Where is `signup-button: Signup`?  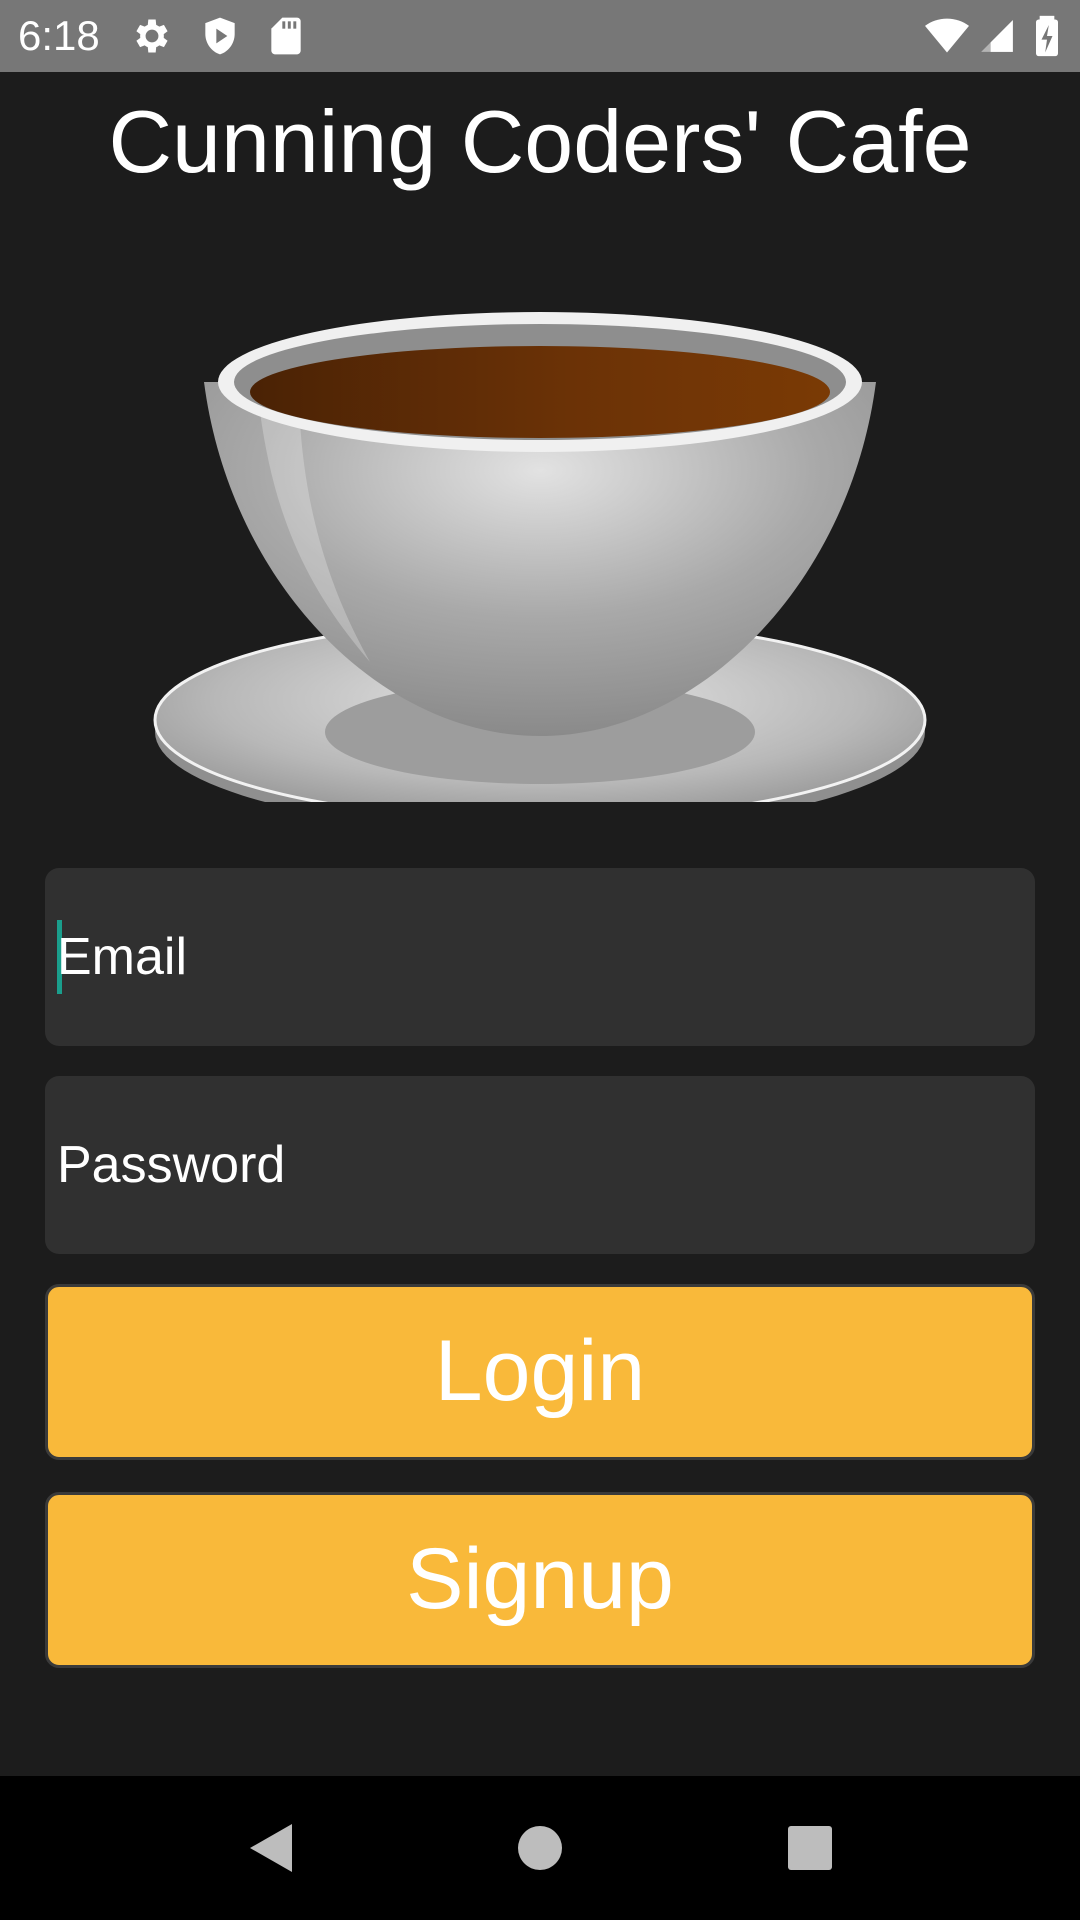
signup-button: Signup is located at coordinates (540, 1580).